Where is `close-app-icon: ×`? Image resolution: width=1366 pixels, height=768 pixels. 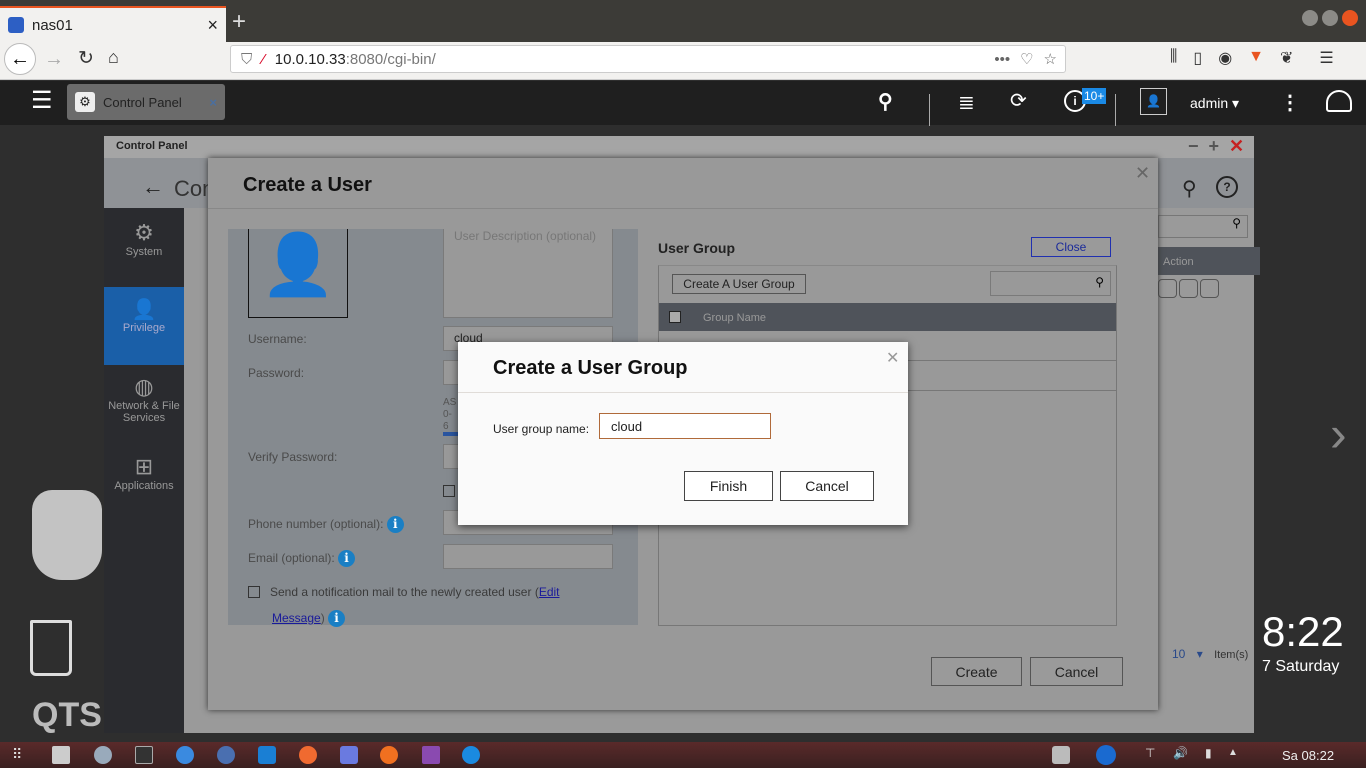 close-app-icon: × is located at coordinates (213, 102).